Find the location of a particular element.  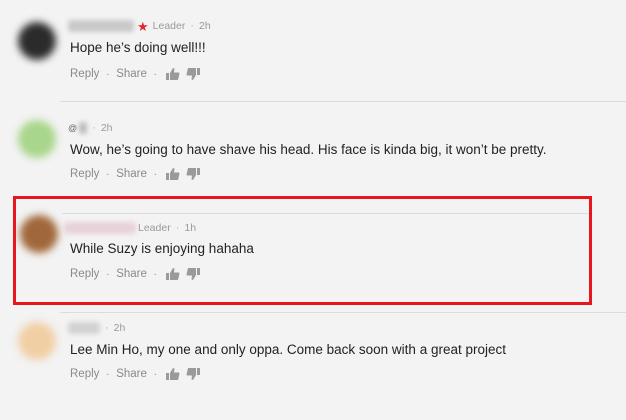

comment-meta: · 2h is located at coordinates (96, 328).